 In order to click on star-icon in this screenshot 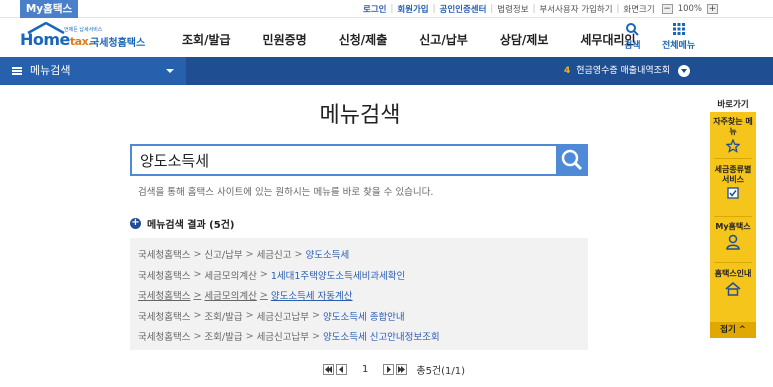, I will do `click(733, 146)`.